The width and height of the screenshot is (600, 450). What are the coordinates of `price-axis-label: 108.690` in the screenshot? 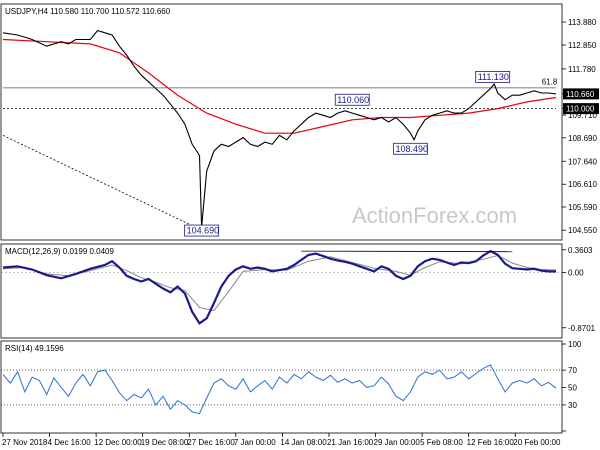 It's located at (582, 138).